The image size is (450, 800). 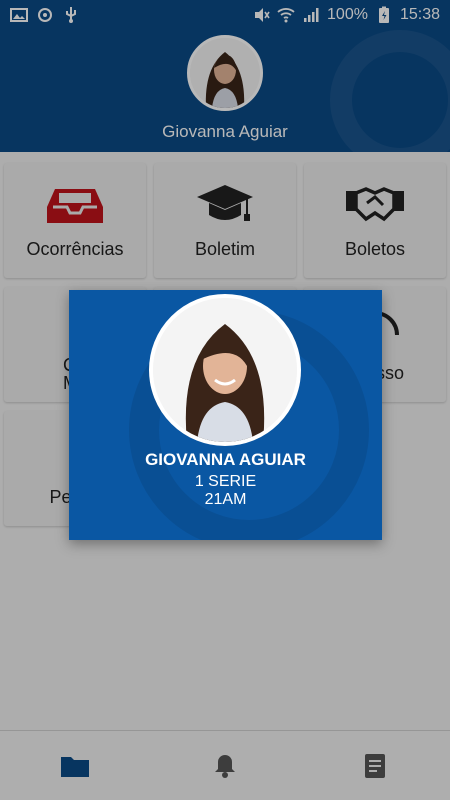 I want to click on student-avatar-large, so click(x=225, y=370).